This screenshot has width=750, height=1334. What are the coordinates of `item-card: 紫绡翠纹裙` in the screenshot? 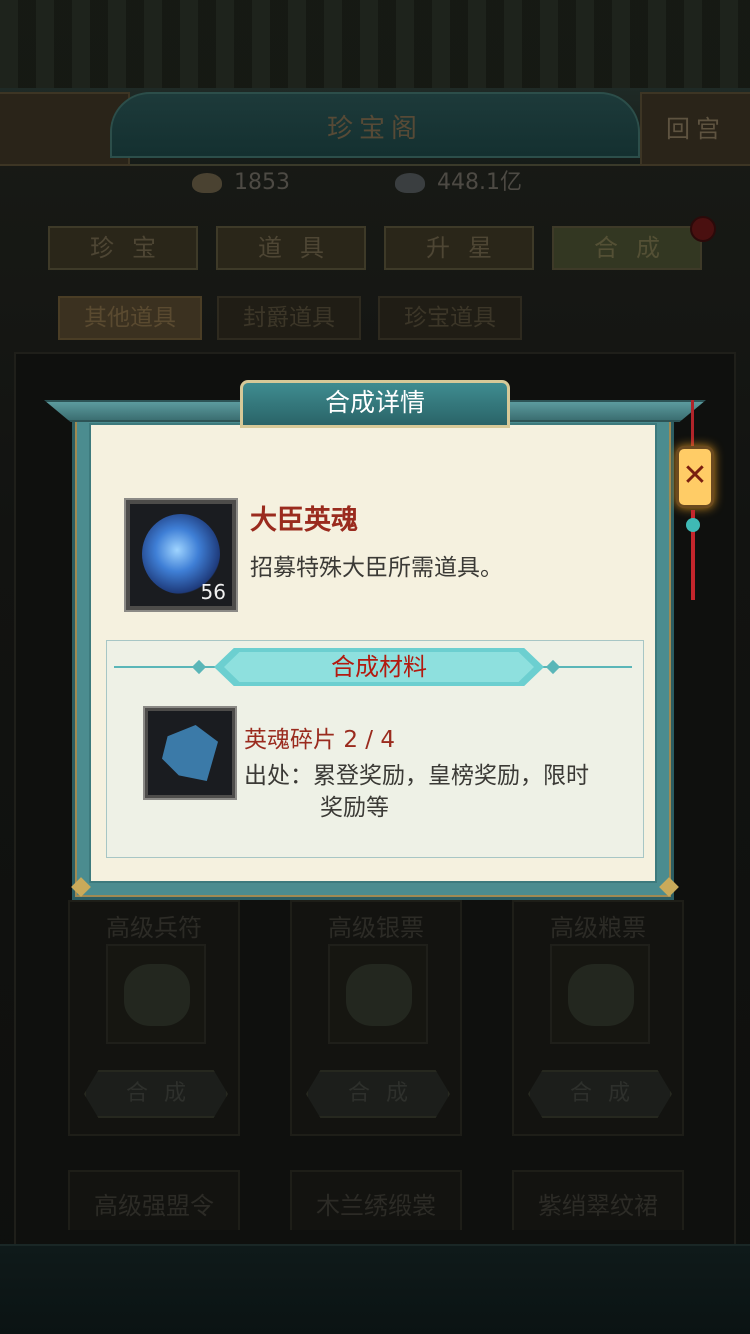 It's located at (598, 1200).